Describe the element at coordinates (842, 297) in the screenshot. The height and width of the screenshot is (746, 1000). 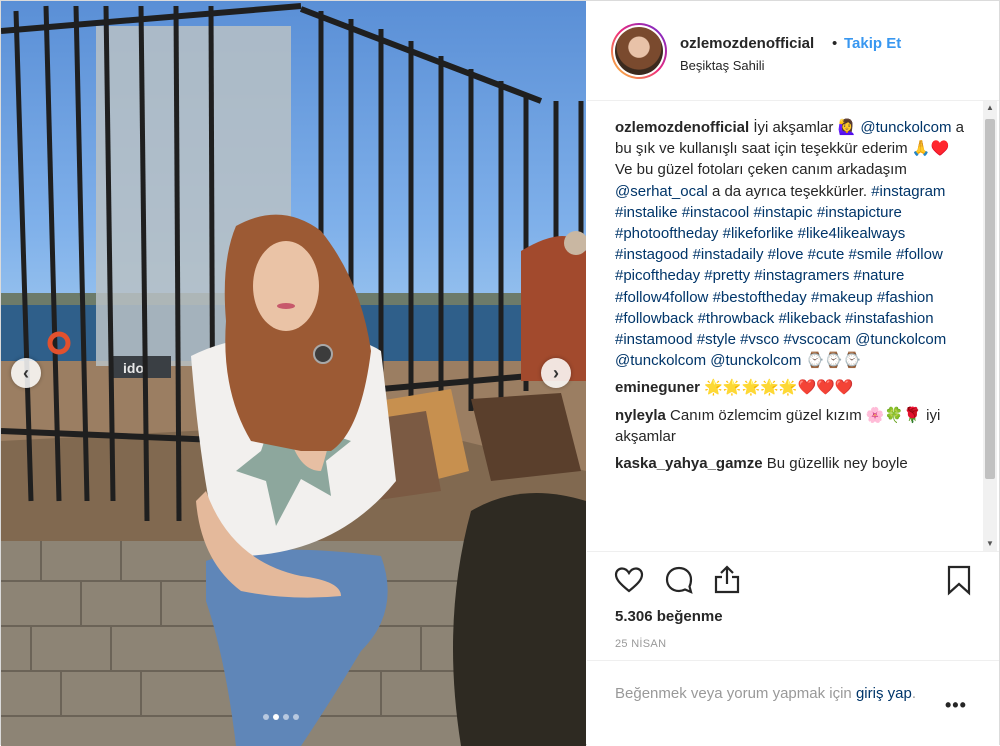
I see `hashtag-link: #makeup` at that location.